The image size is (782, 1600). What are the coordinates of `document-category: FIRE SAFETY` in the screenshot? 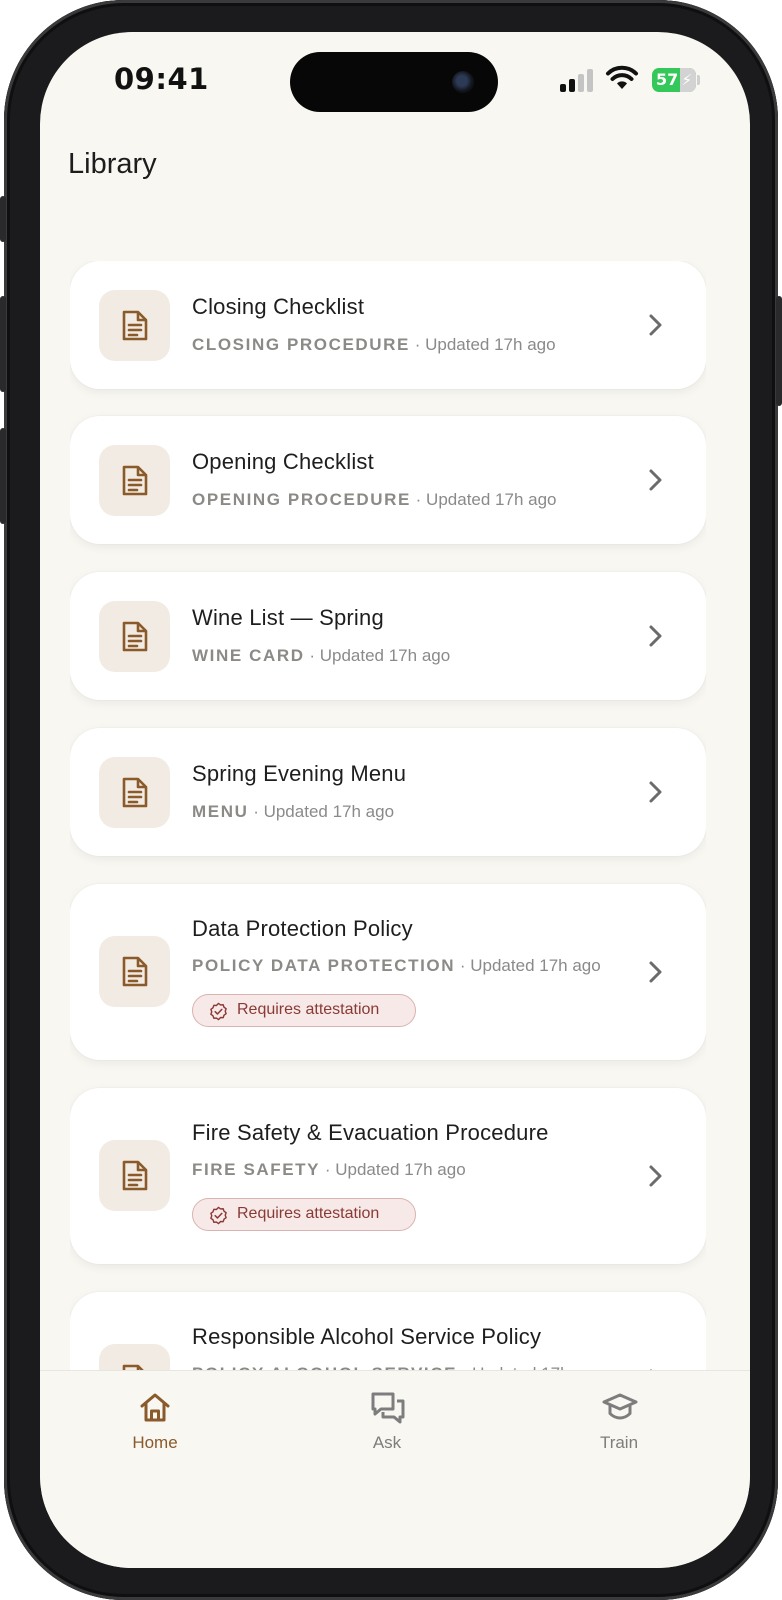 It's located at (256, 1169).